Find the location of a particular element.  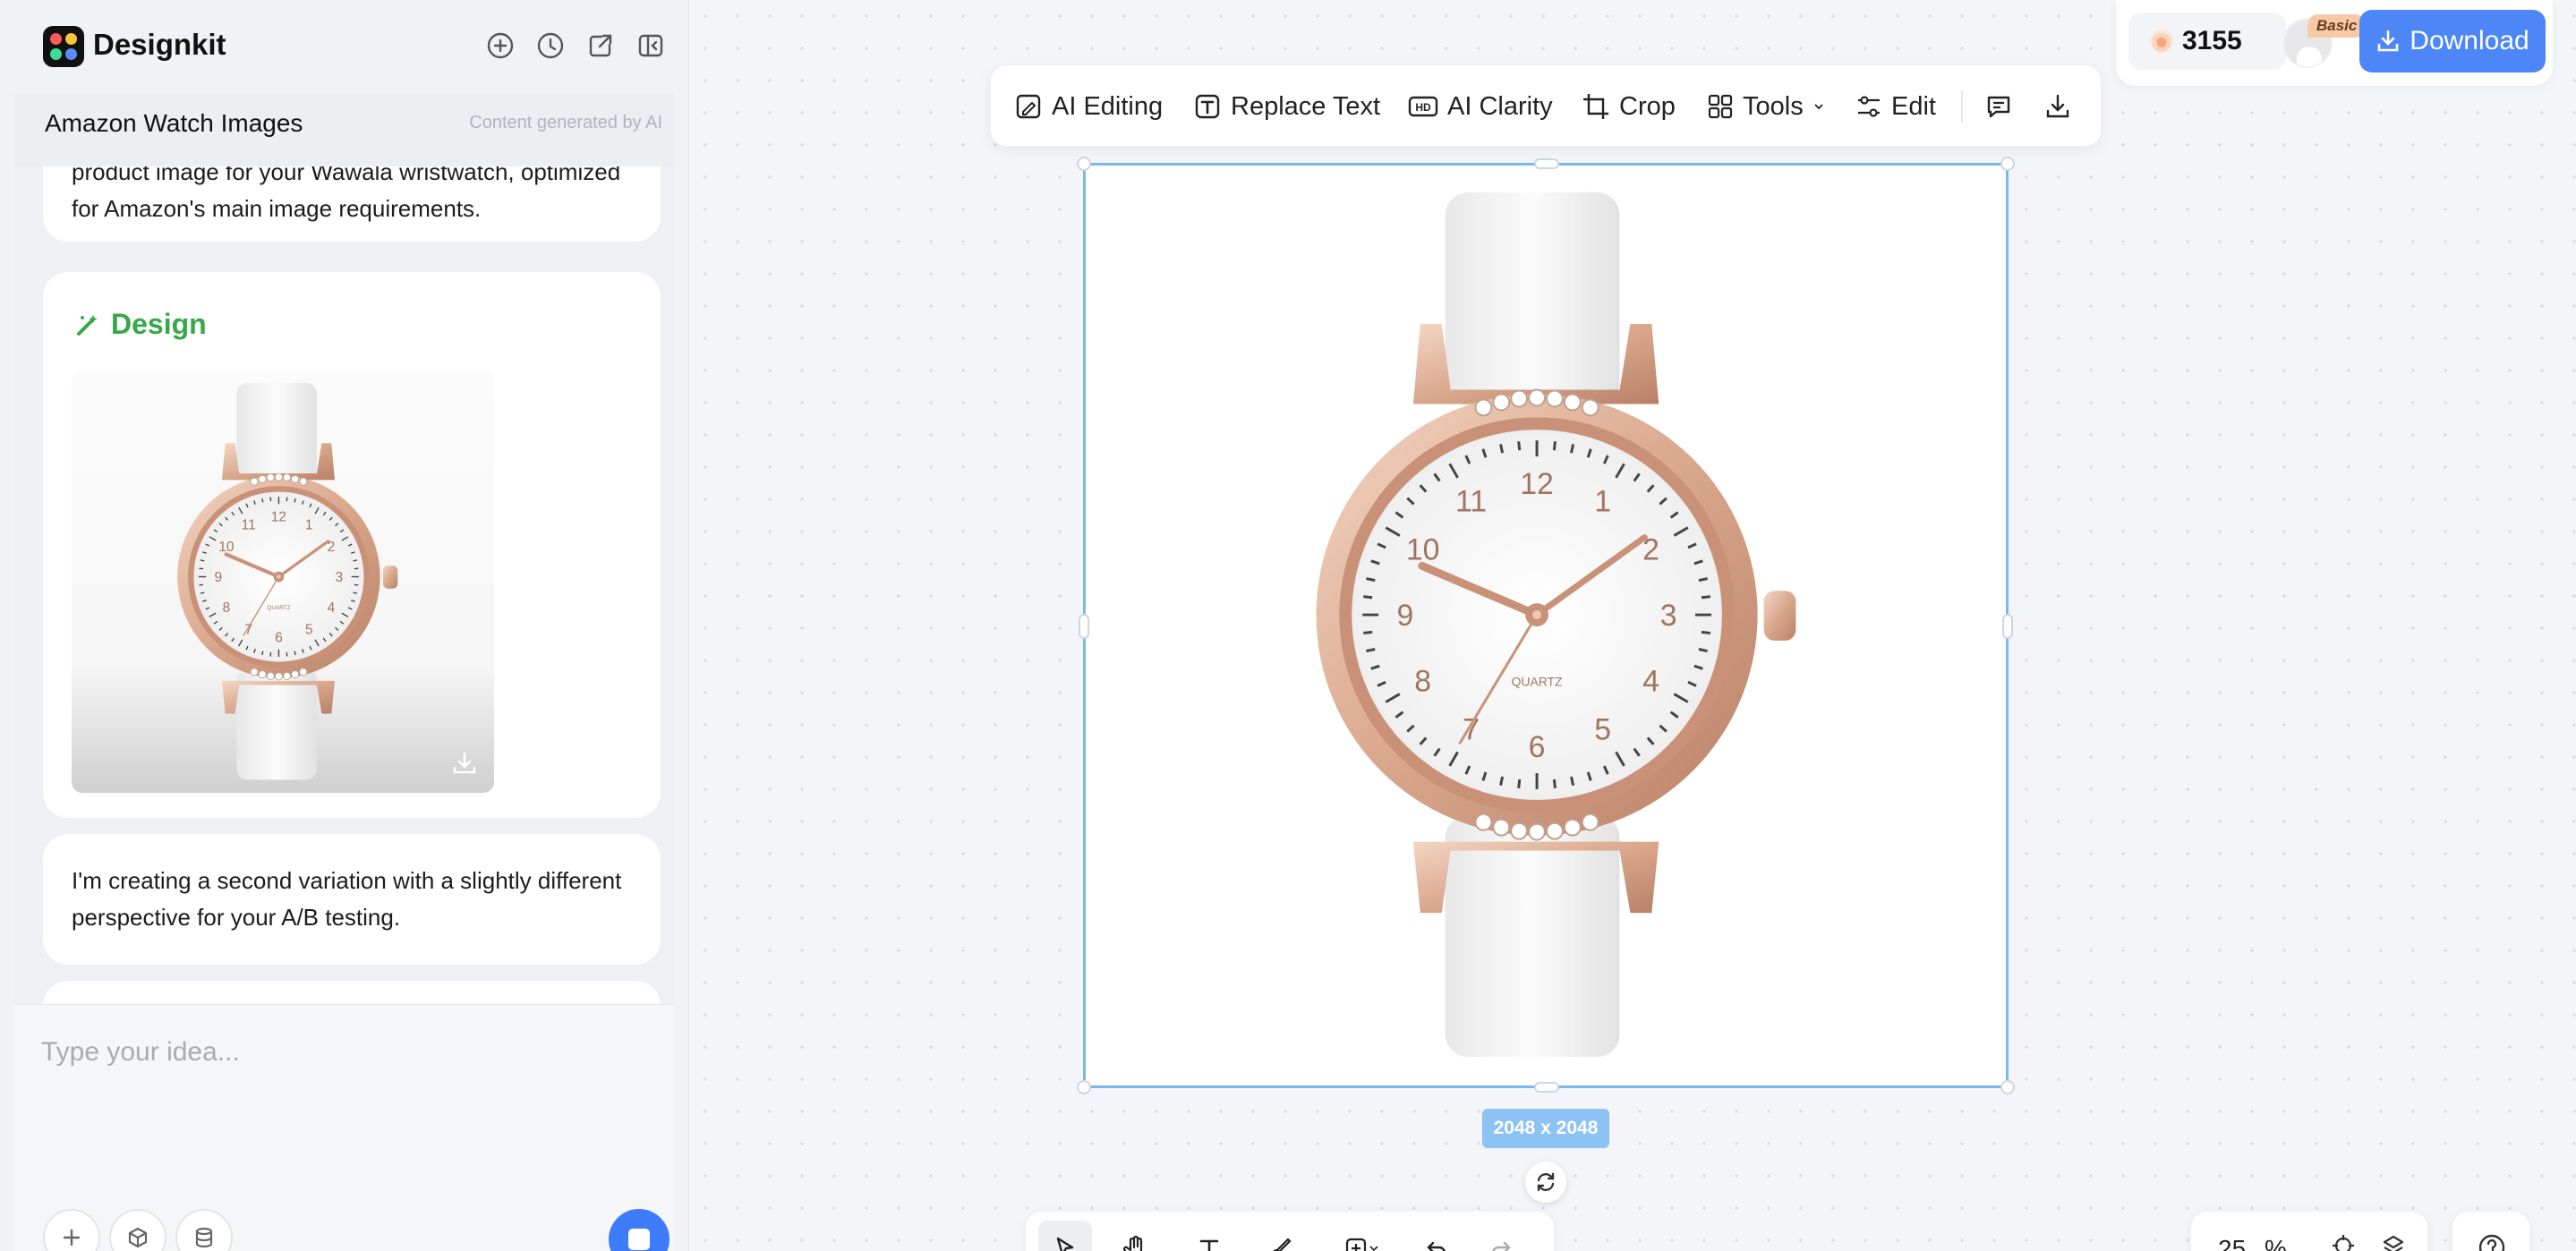

comment-icon is located at coordinates (1998, 107).